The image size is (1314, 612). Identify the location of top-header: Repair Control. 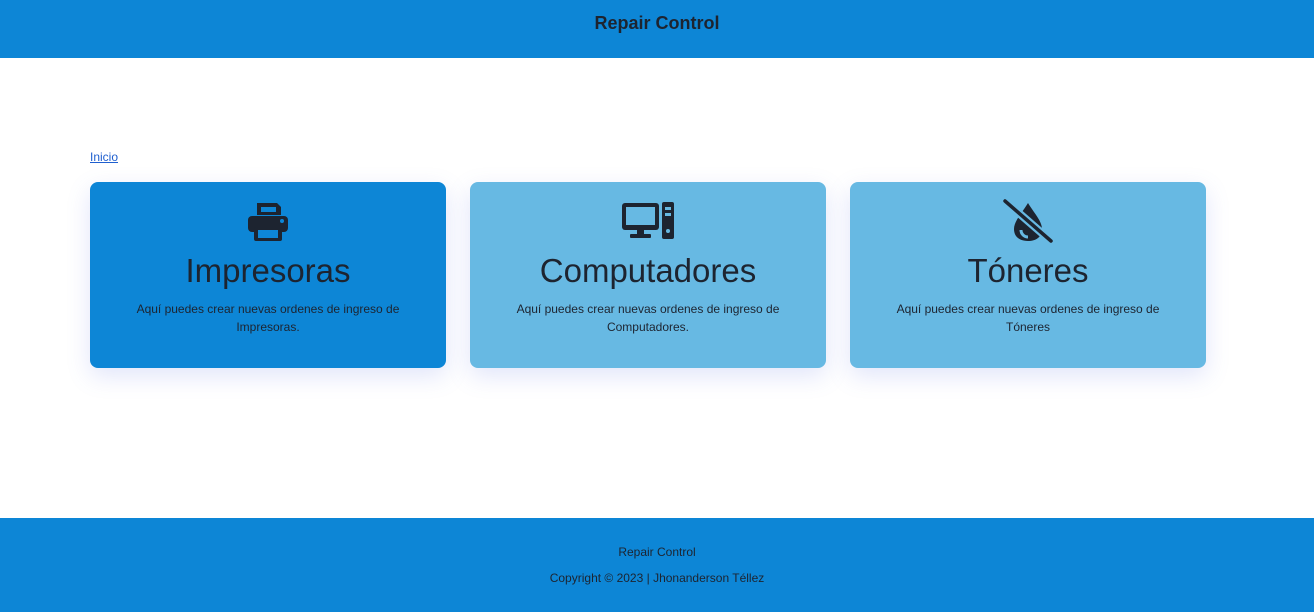
(657, 29).